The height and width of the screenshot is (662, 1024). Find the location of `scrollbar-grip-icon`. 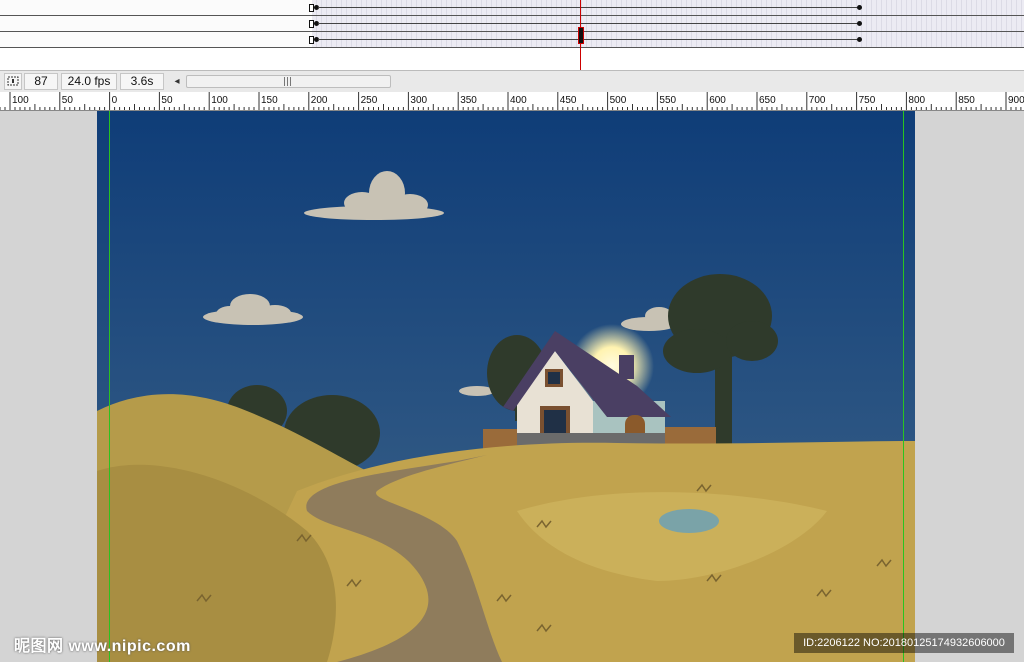

scrollbar-grip-icon is located at coordinates (288, 81).